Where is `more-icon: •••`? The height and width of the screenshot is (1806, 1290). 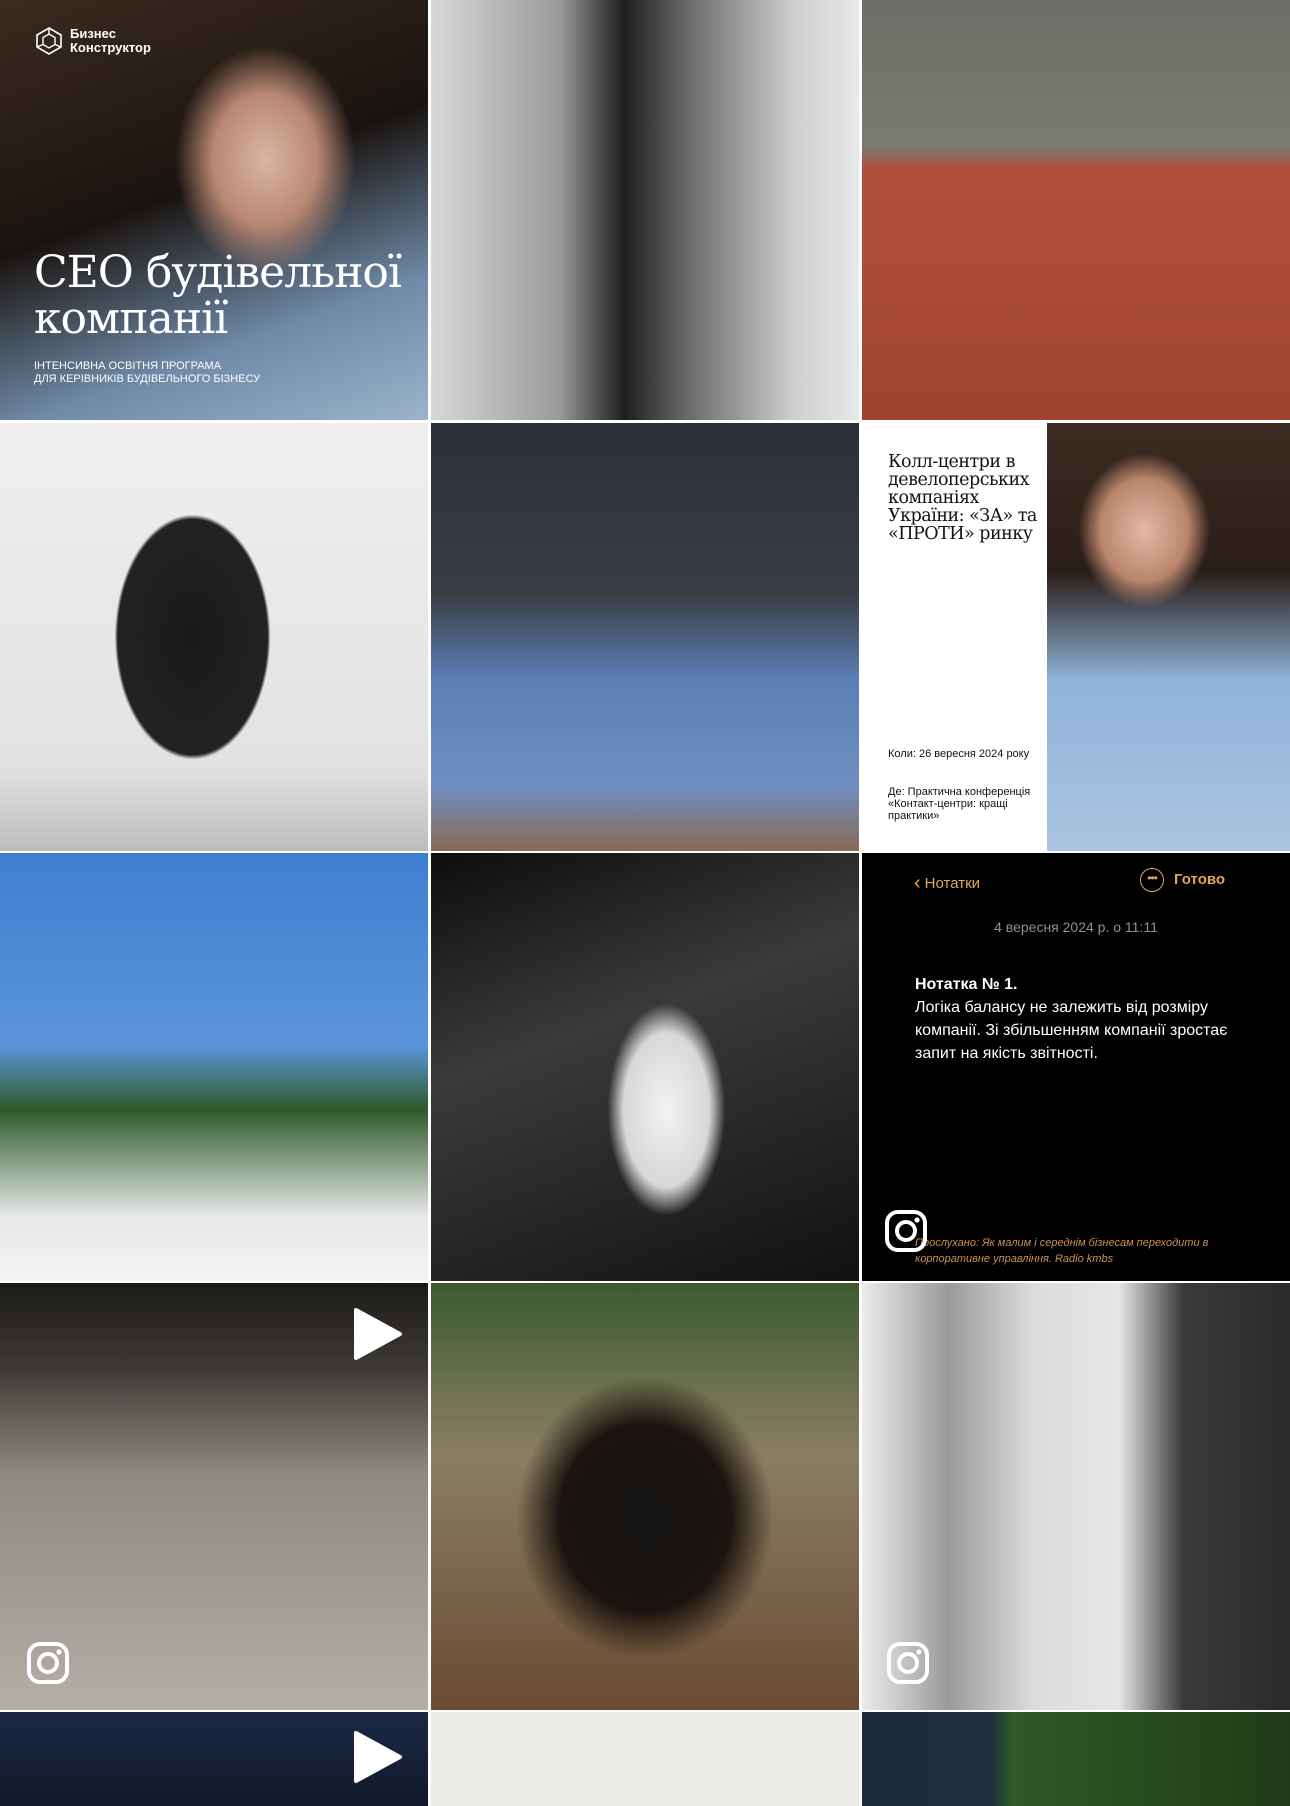 more-icon: ••• is located at coordinates (1152, 880).